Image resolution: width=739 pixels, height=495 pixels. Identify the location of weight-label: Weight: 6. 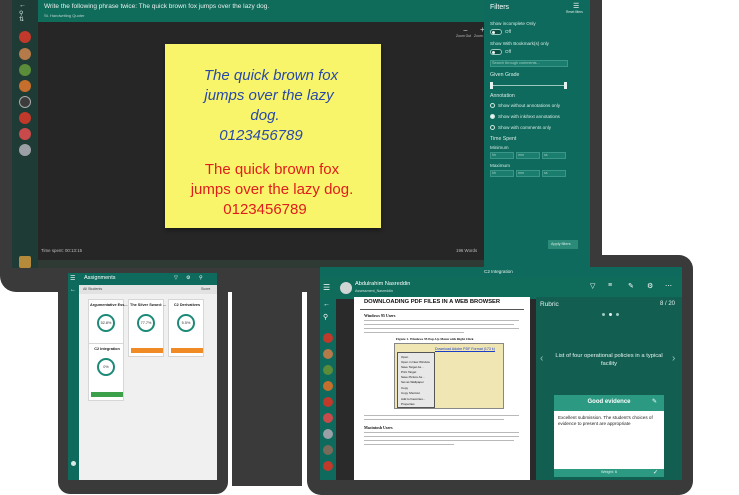
(609, 472).